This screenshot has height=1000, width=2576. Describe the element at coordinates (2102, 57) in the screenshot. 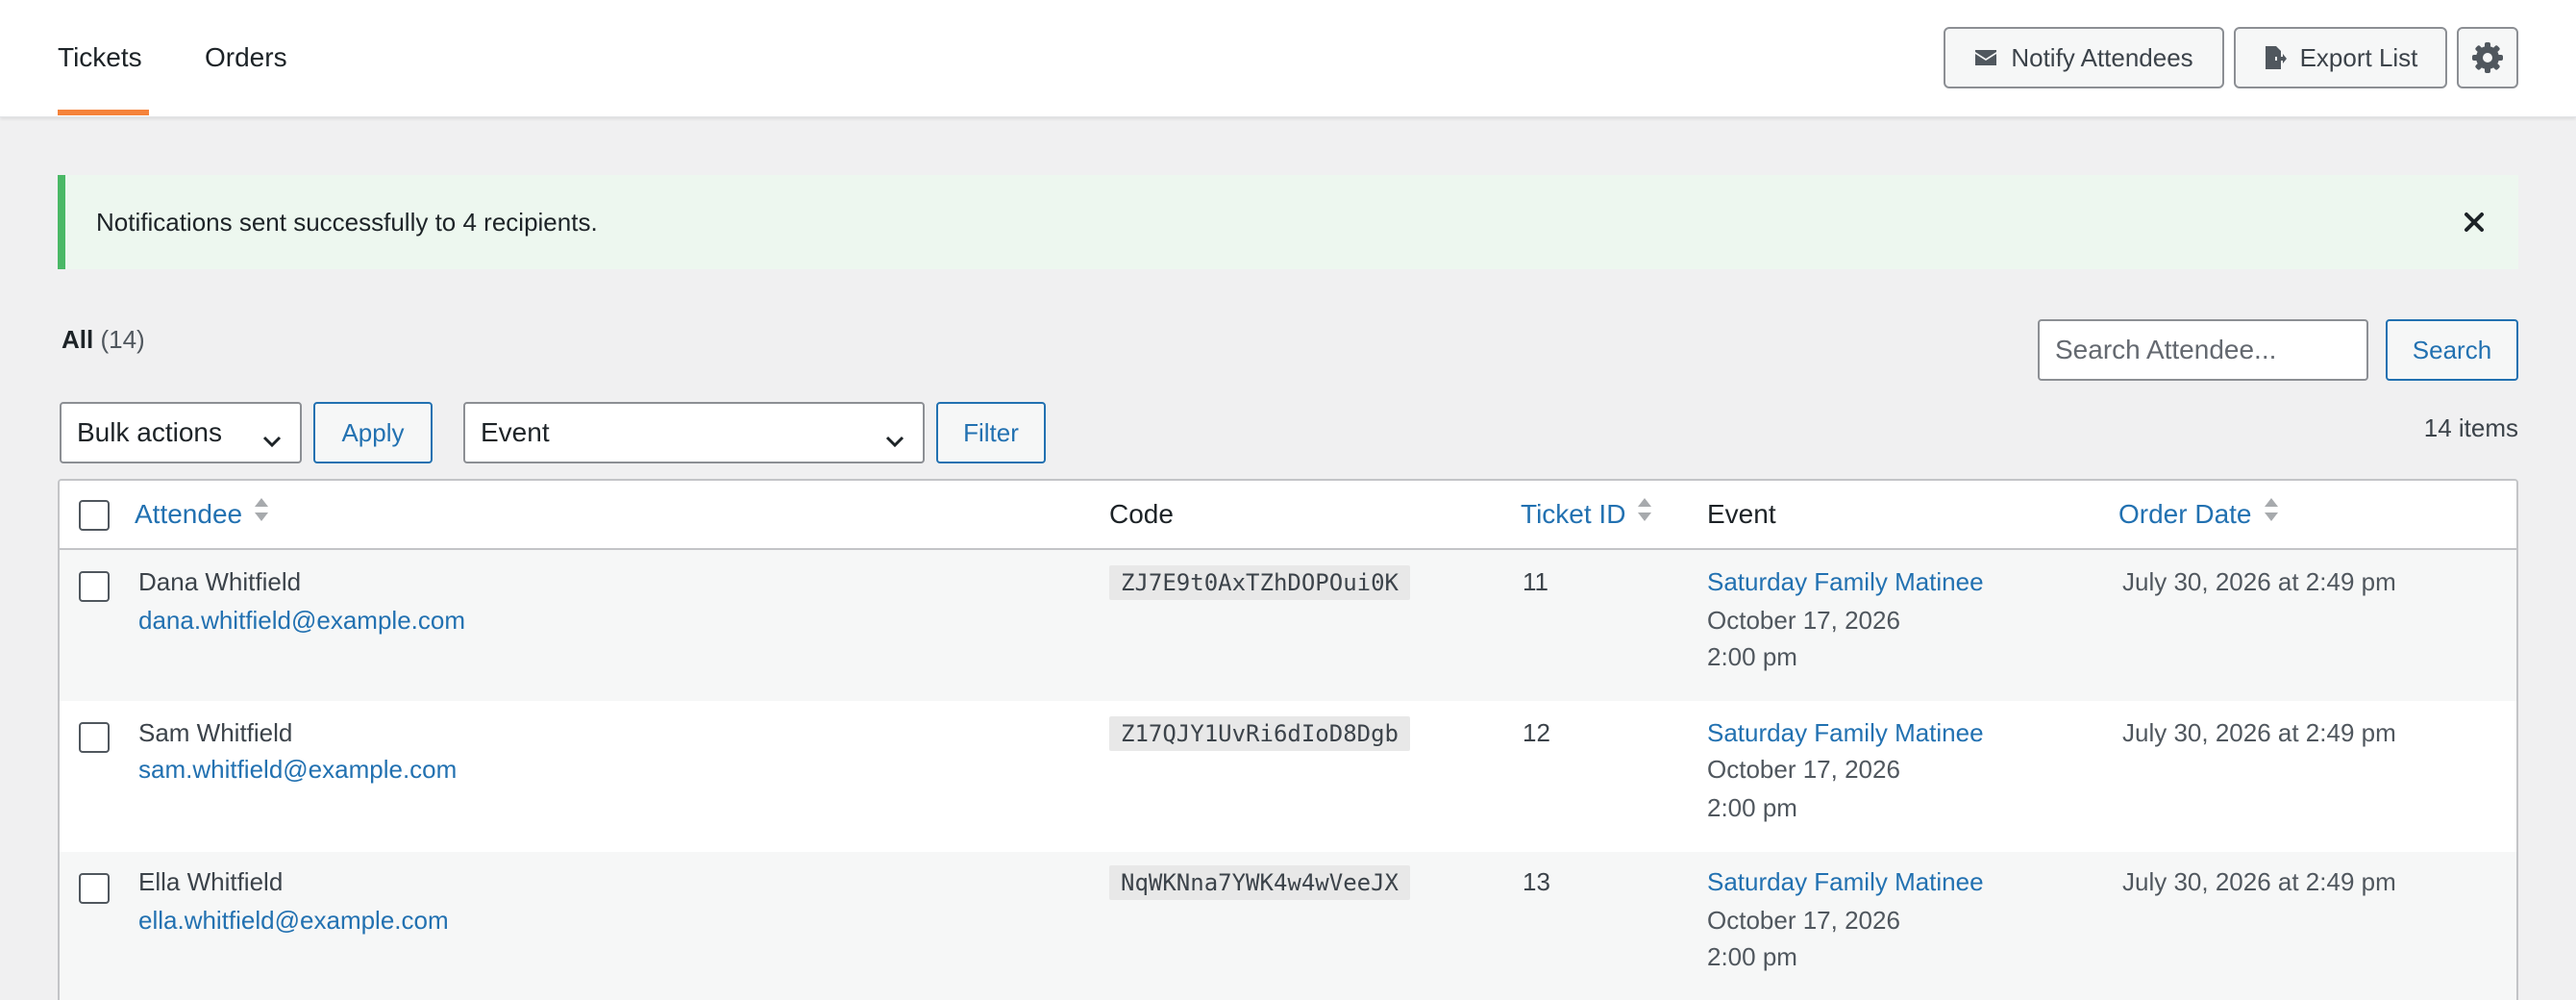

I see `notify-attendees-label: Notify Attendees` at that location.